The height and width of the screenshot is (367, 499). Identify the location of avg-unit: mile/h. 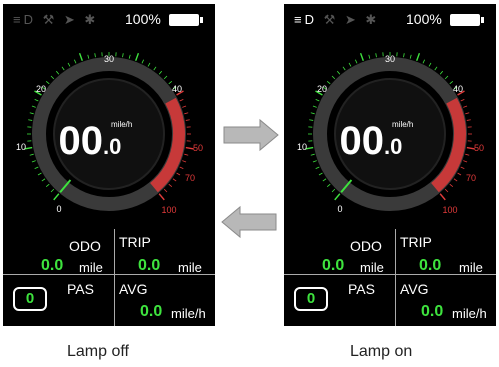
(469, 313).